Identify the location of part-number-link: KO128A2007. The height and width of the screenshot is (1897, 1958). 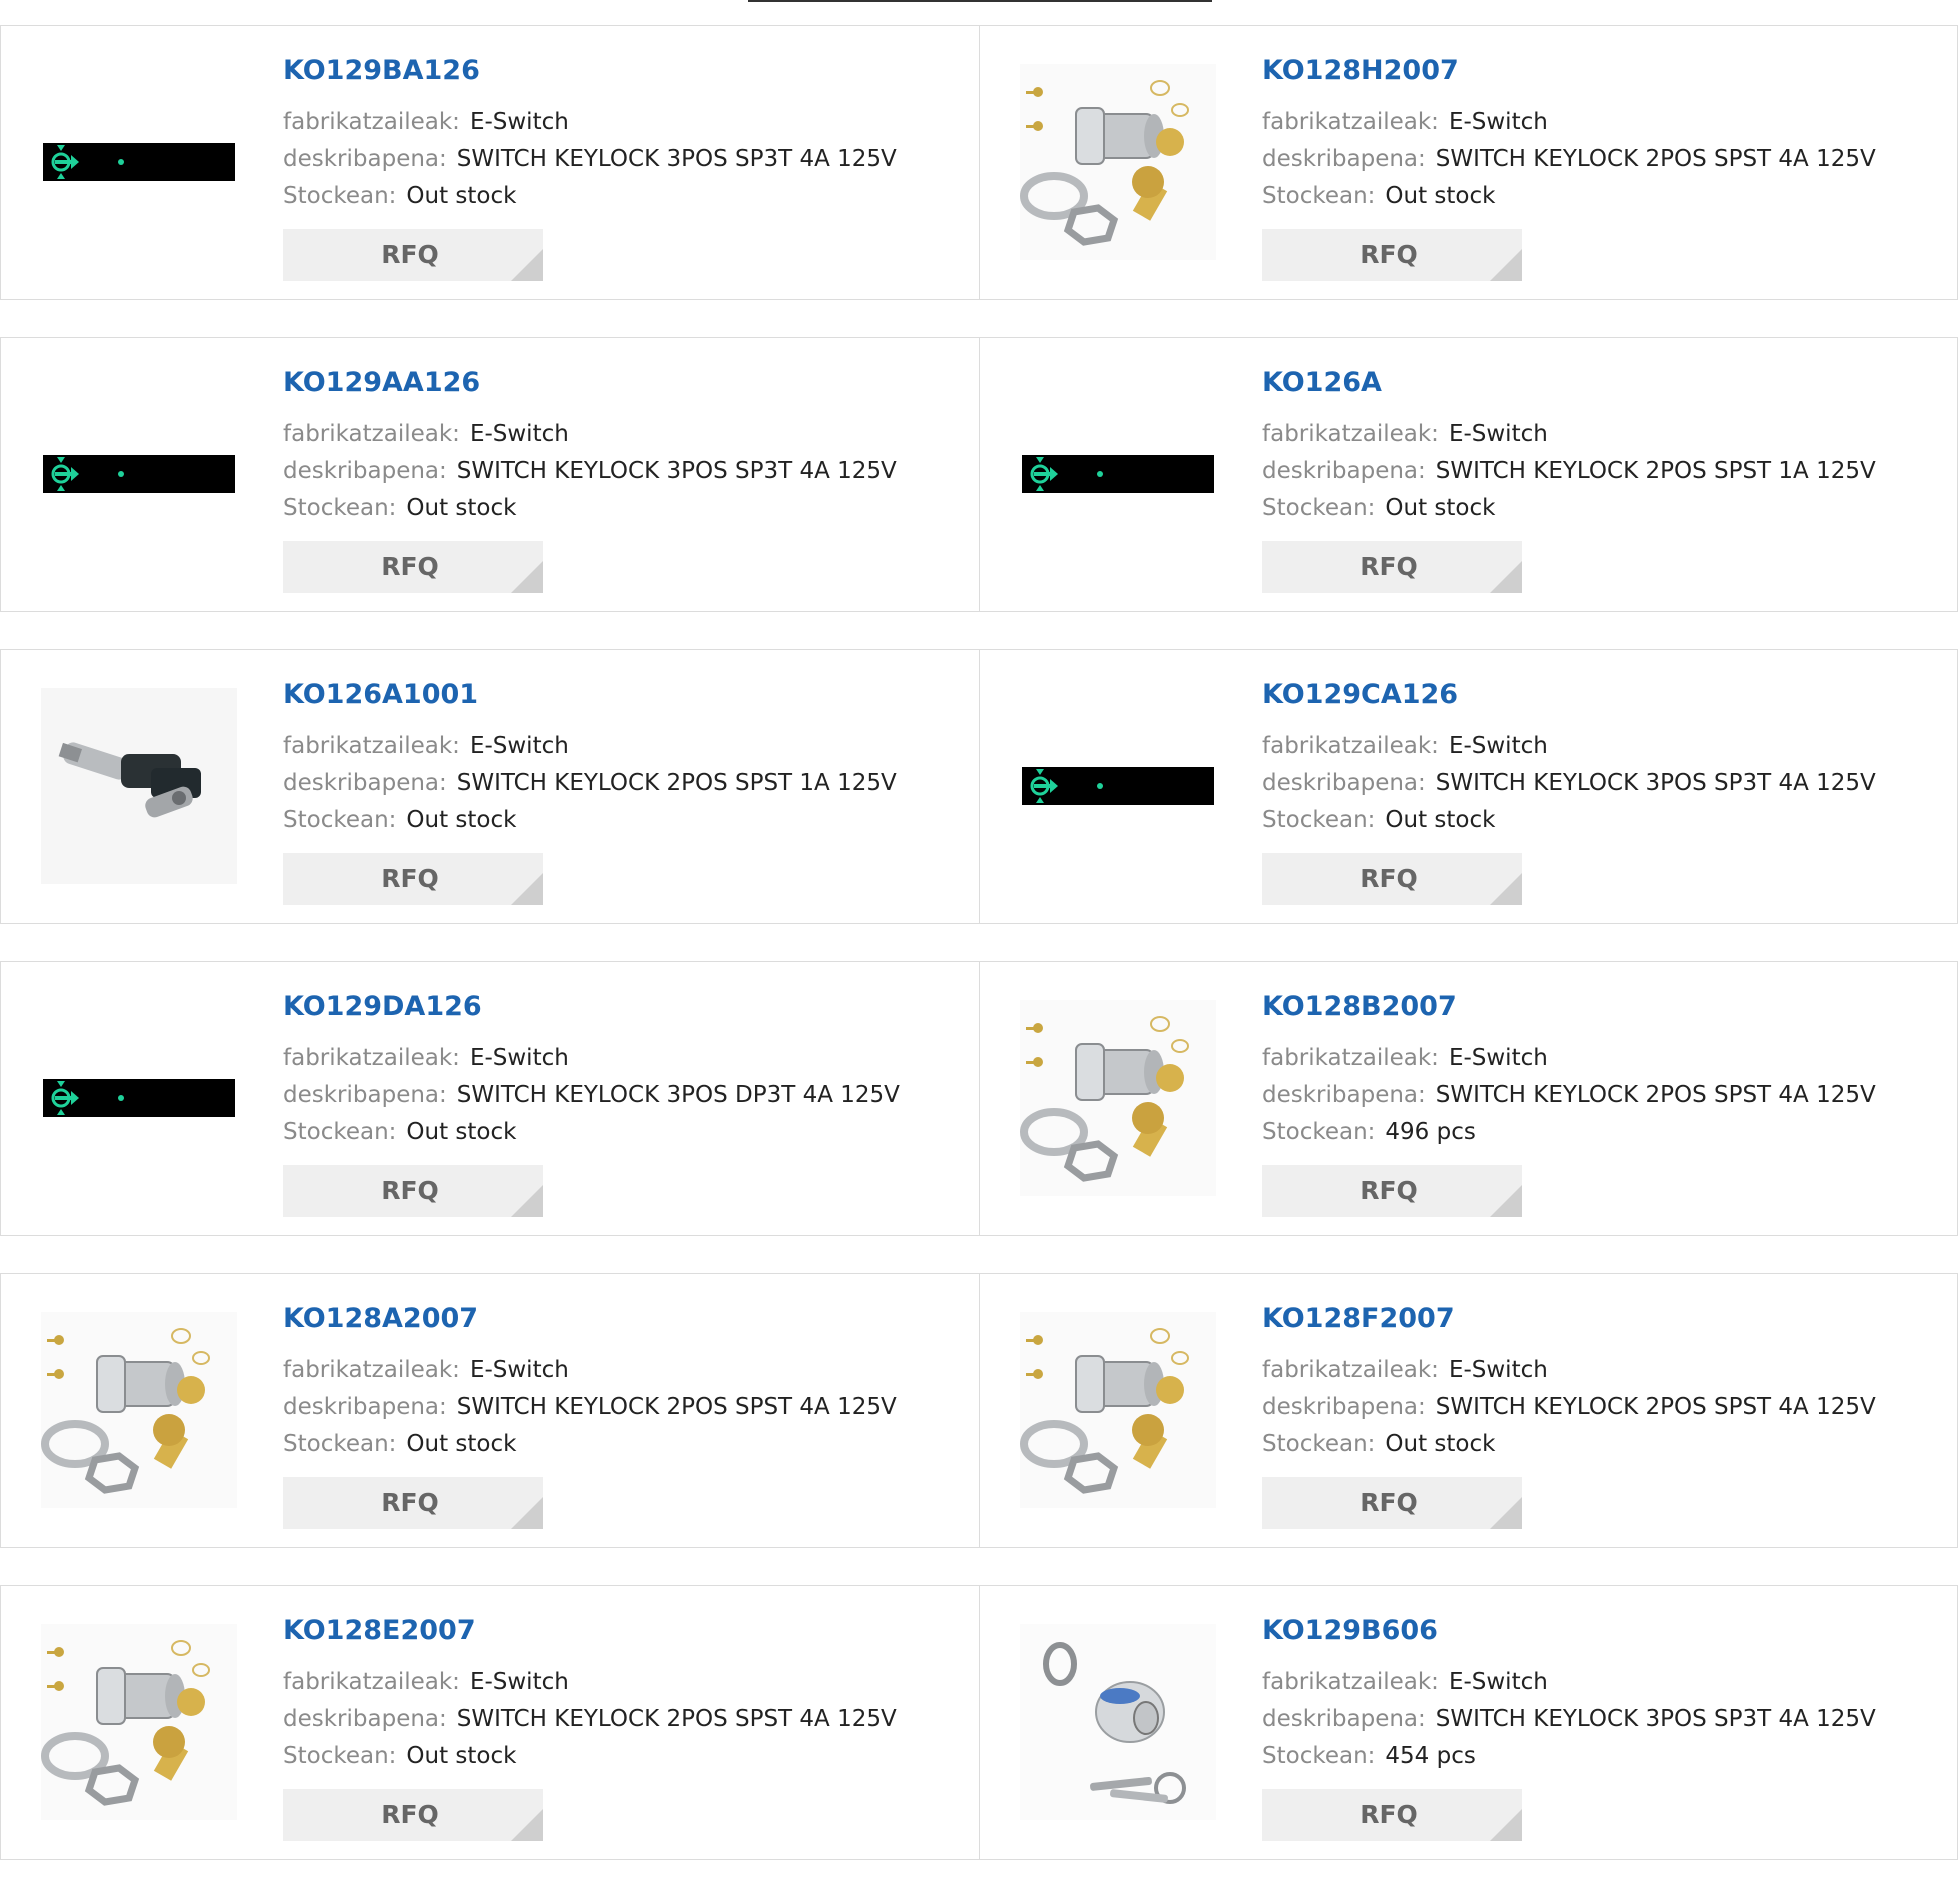
(626, 1319).